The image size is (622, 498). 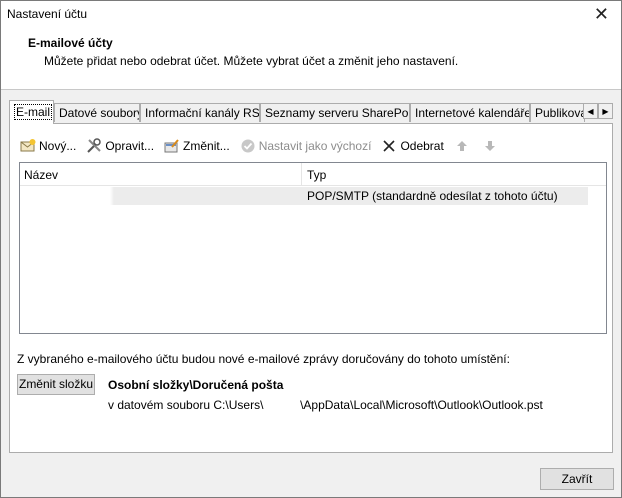 I want to click on close-x-icon, so click(x=389, y=146).